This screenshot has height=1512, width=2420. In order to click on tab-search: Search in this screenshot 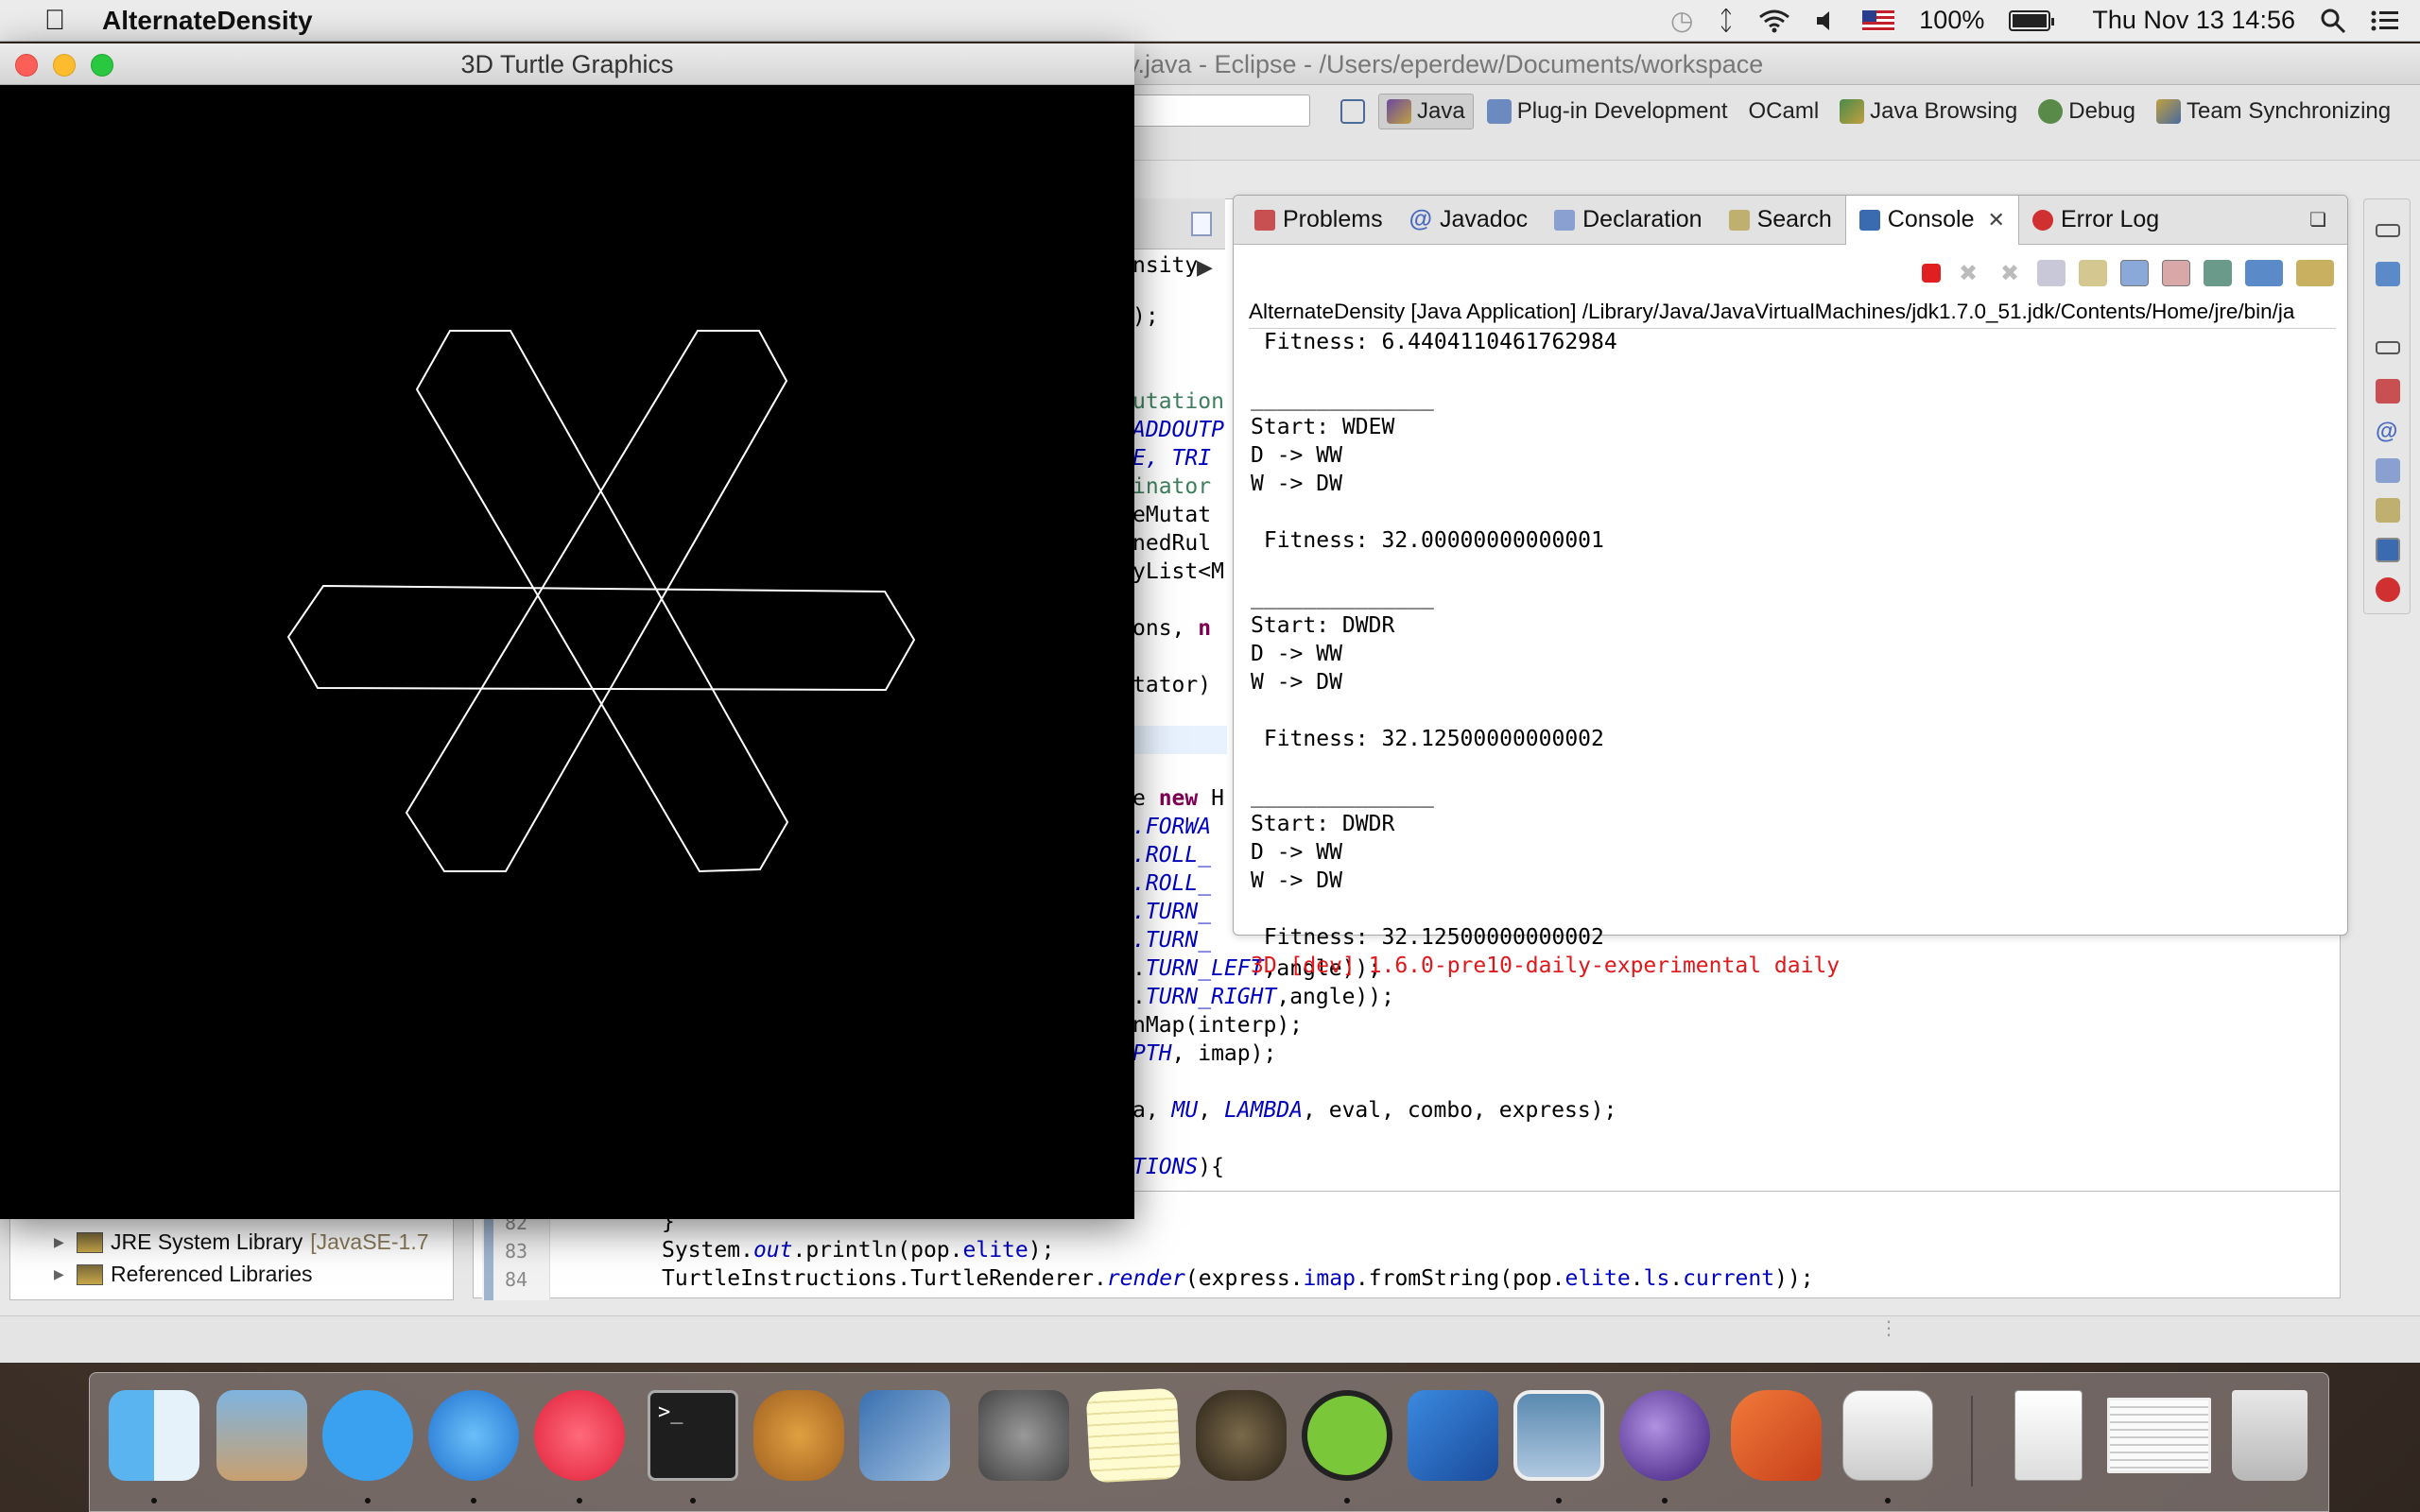, I will do `click(1780, 220)`.